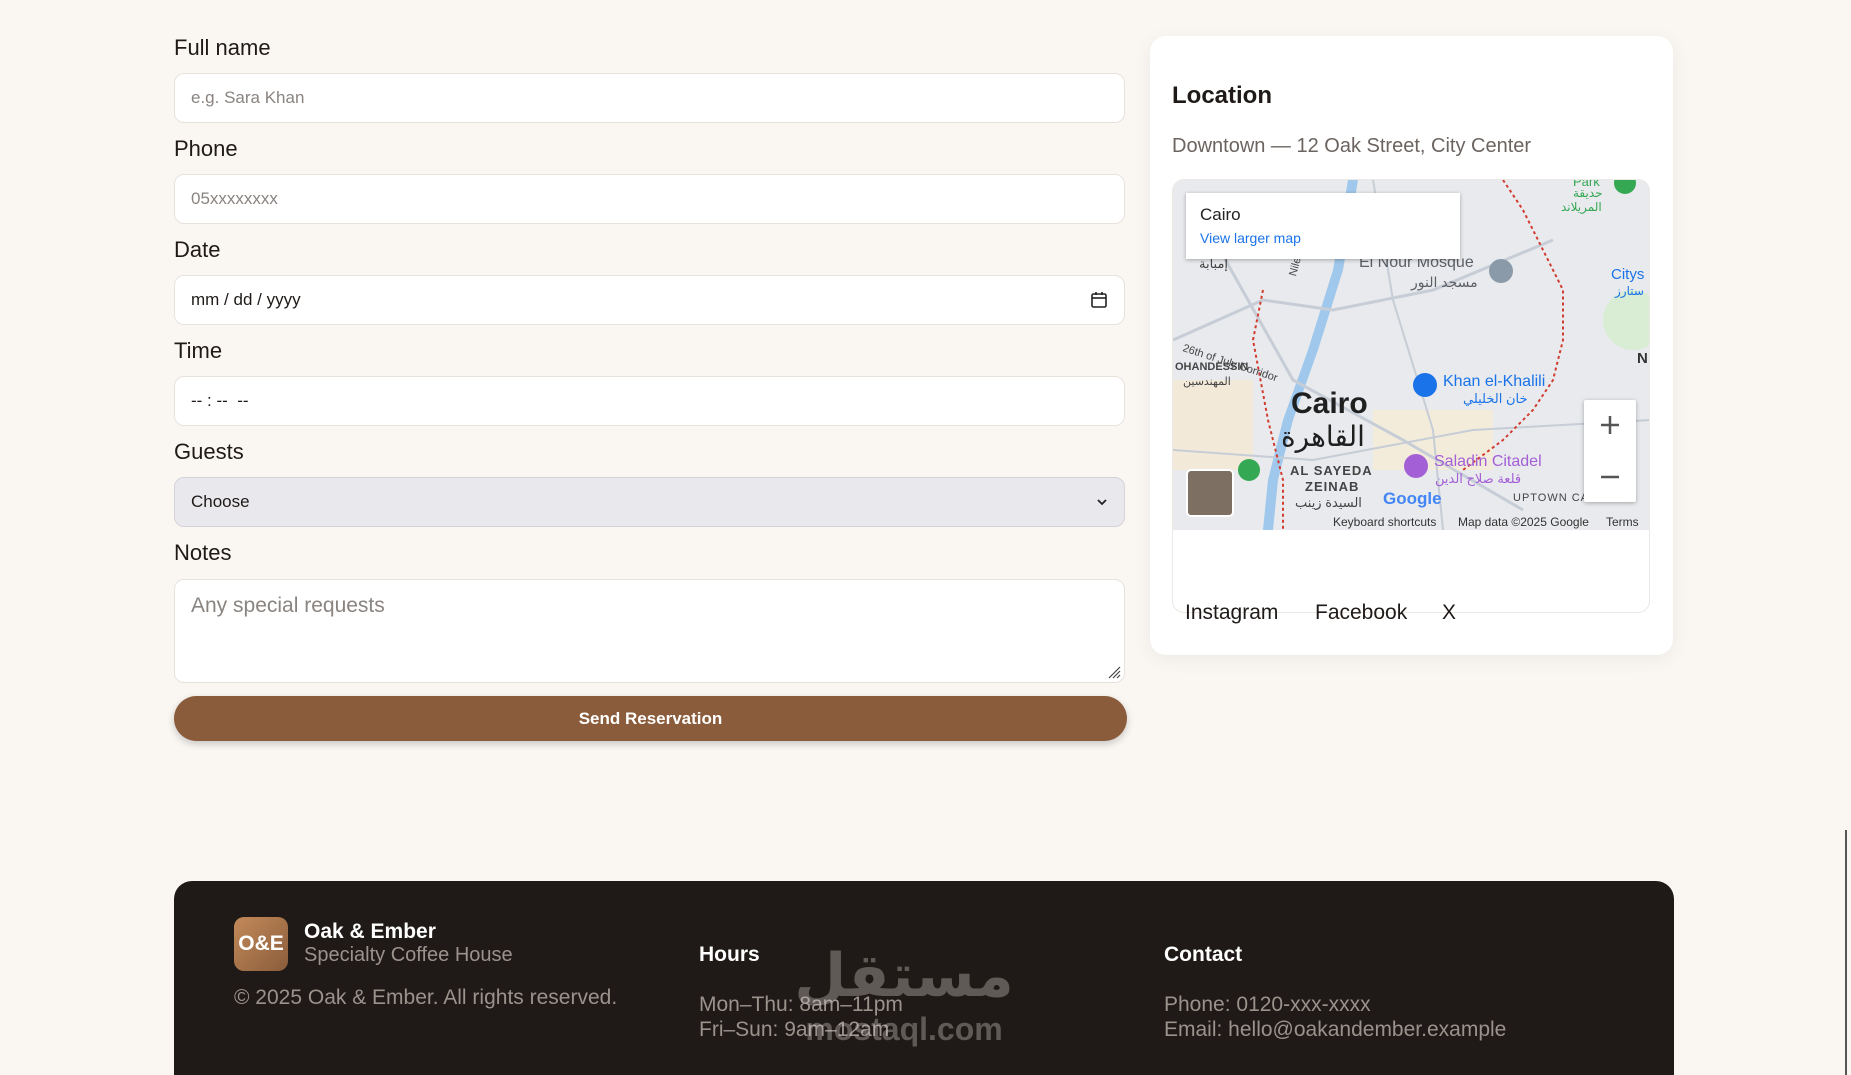 This screenshot has width=1851, height=1075. I want to click on notes-textarea: Any special requests, so click(649, 631).